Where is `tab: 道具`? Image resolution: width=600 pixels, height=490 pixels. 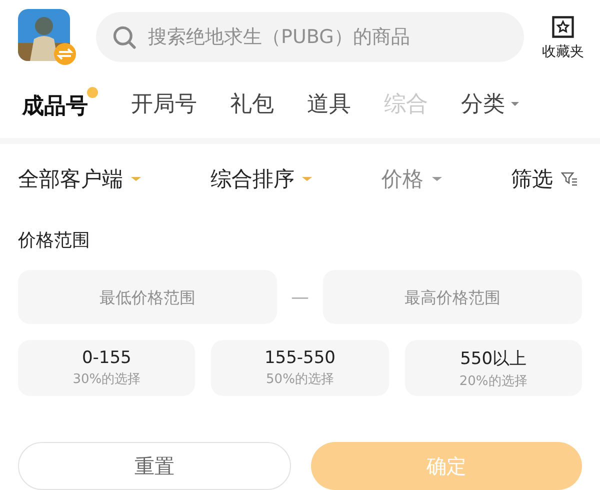
tab: 道具 is located at coordinates (329, 104).